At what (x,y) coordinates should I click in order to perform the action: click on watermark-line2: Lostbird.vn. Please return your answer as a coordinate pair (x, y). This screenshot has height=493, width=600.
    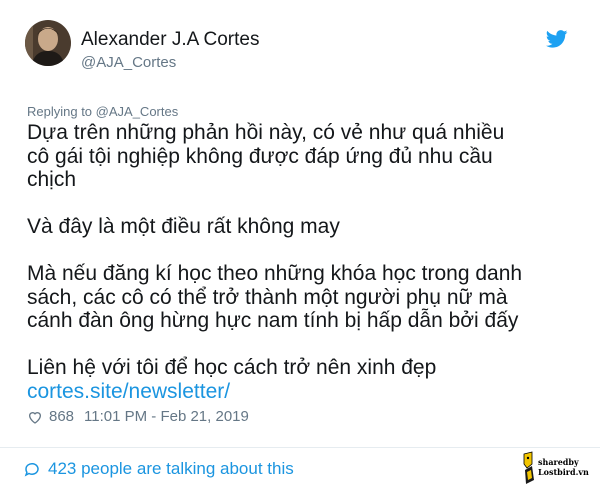
    Looking at the image, I should click on (563, 472).